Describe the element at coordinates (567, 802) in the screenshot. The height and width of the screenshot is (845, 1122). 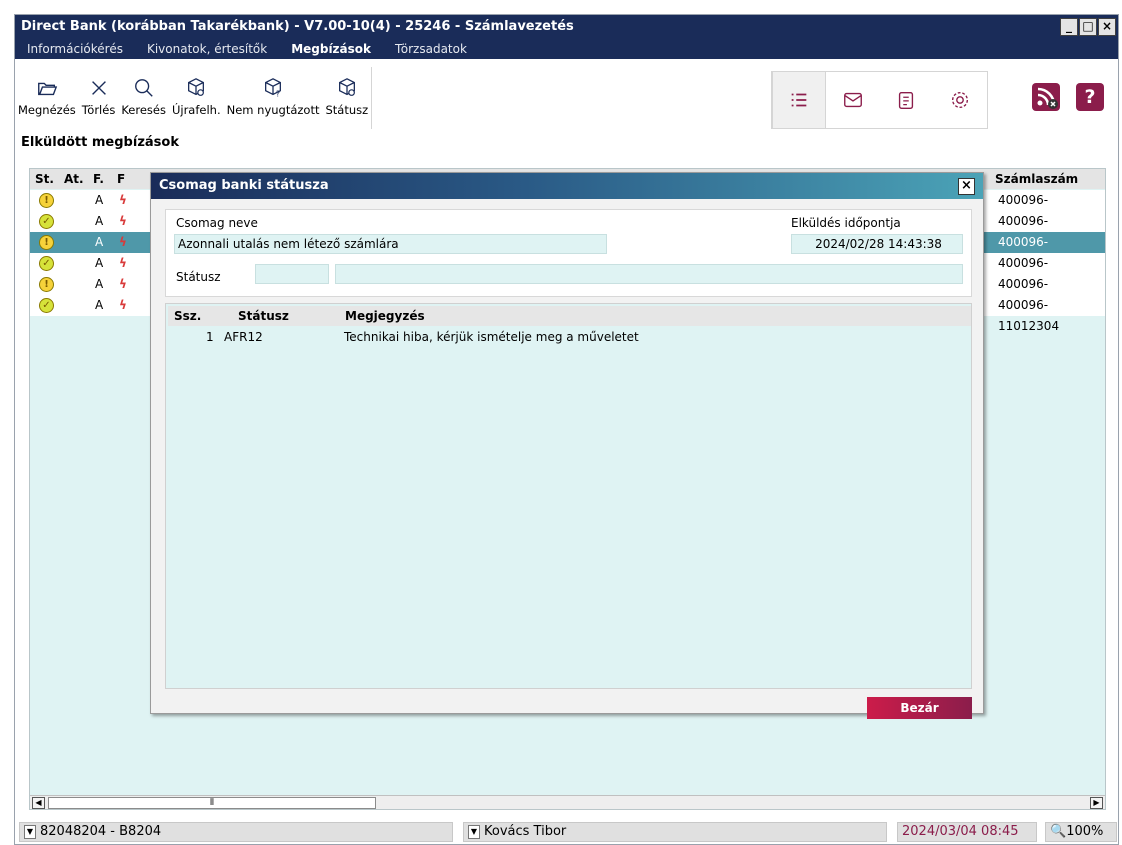
I see `horizontal-scrollbar: ◀ ⦀ ▶` at that location.